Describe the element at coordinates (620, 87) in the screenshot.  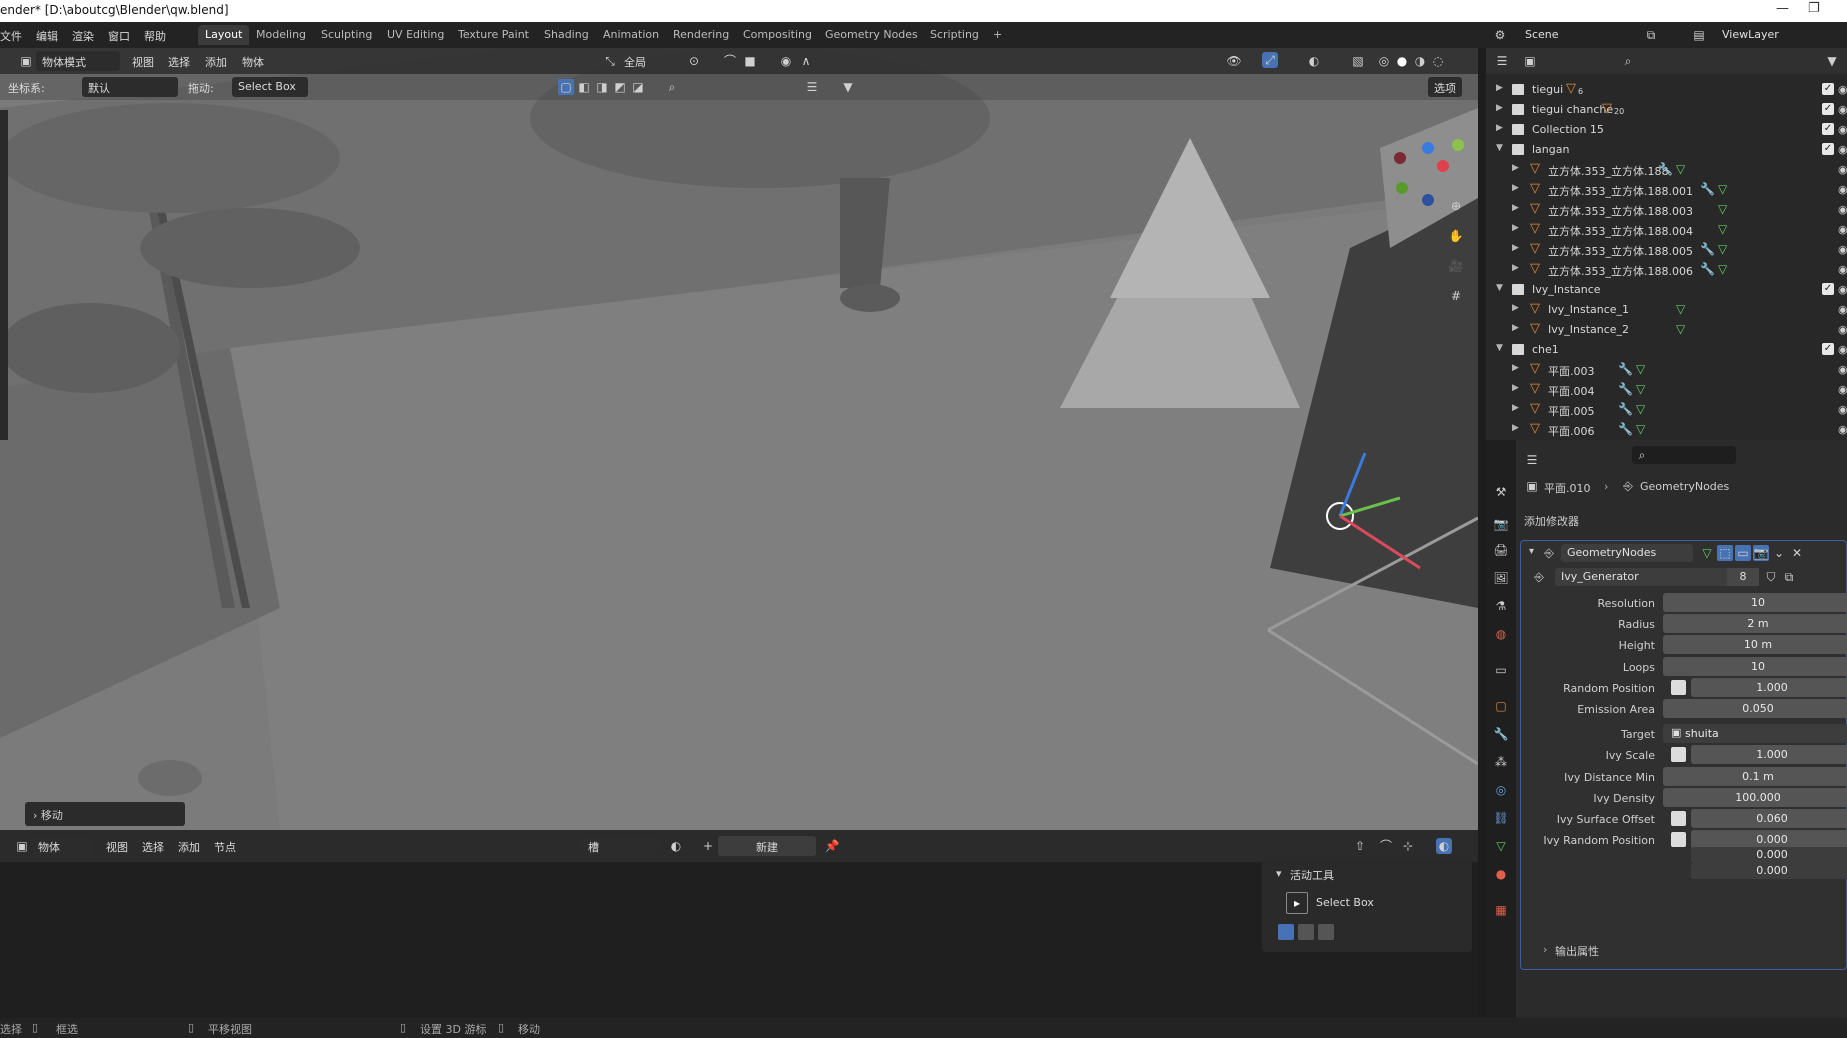
I see `select-invert-icon: ◩` at that location.